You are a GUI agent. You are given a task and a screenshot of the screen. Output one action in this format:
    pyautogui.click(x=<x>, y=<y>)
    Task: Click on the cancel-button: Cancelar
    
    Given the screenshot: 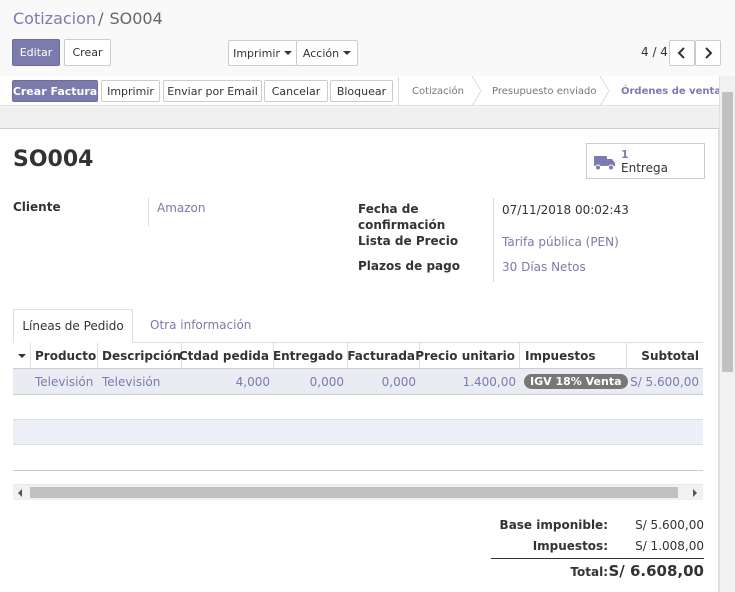 What is the action you would take?
    pyautogui.click(x=296, y=91)
    